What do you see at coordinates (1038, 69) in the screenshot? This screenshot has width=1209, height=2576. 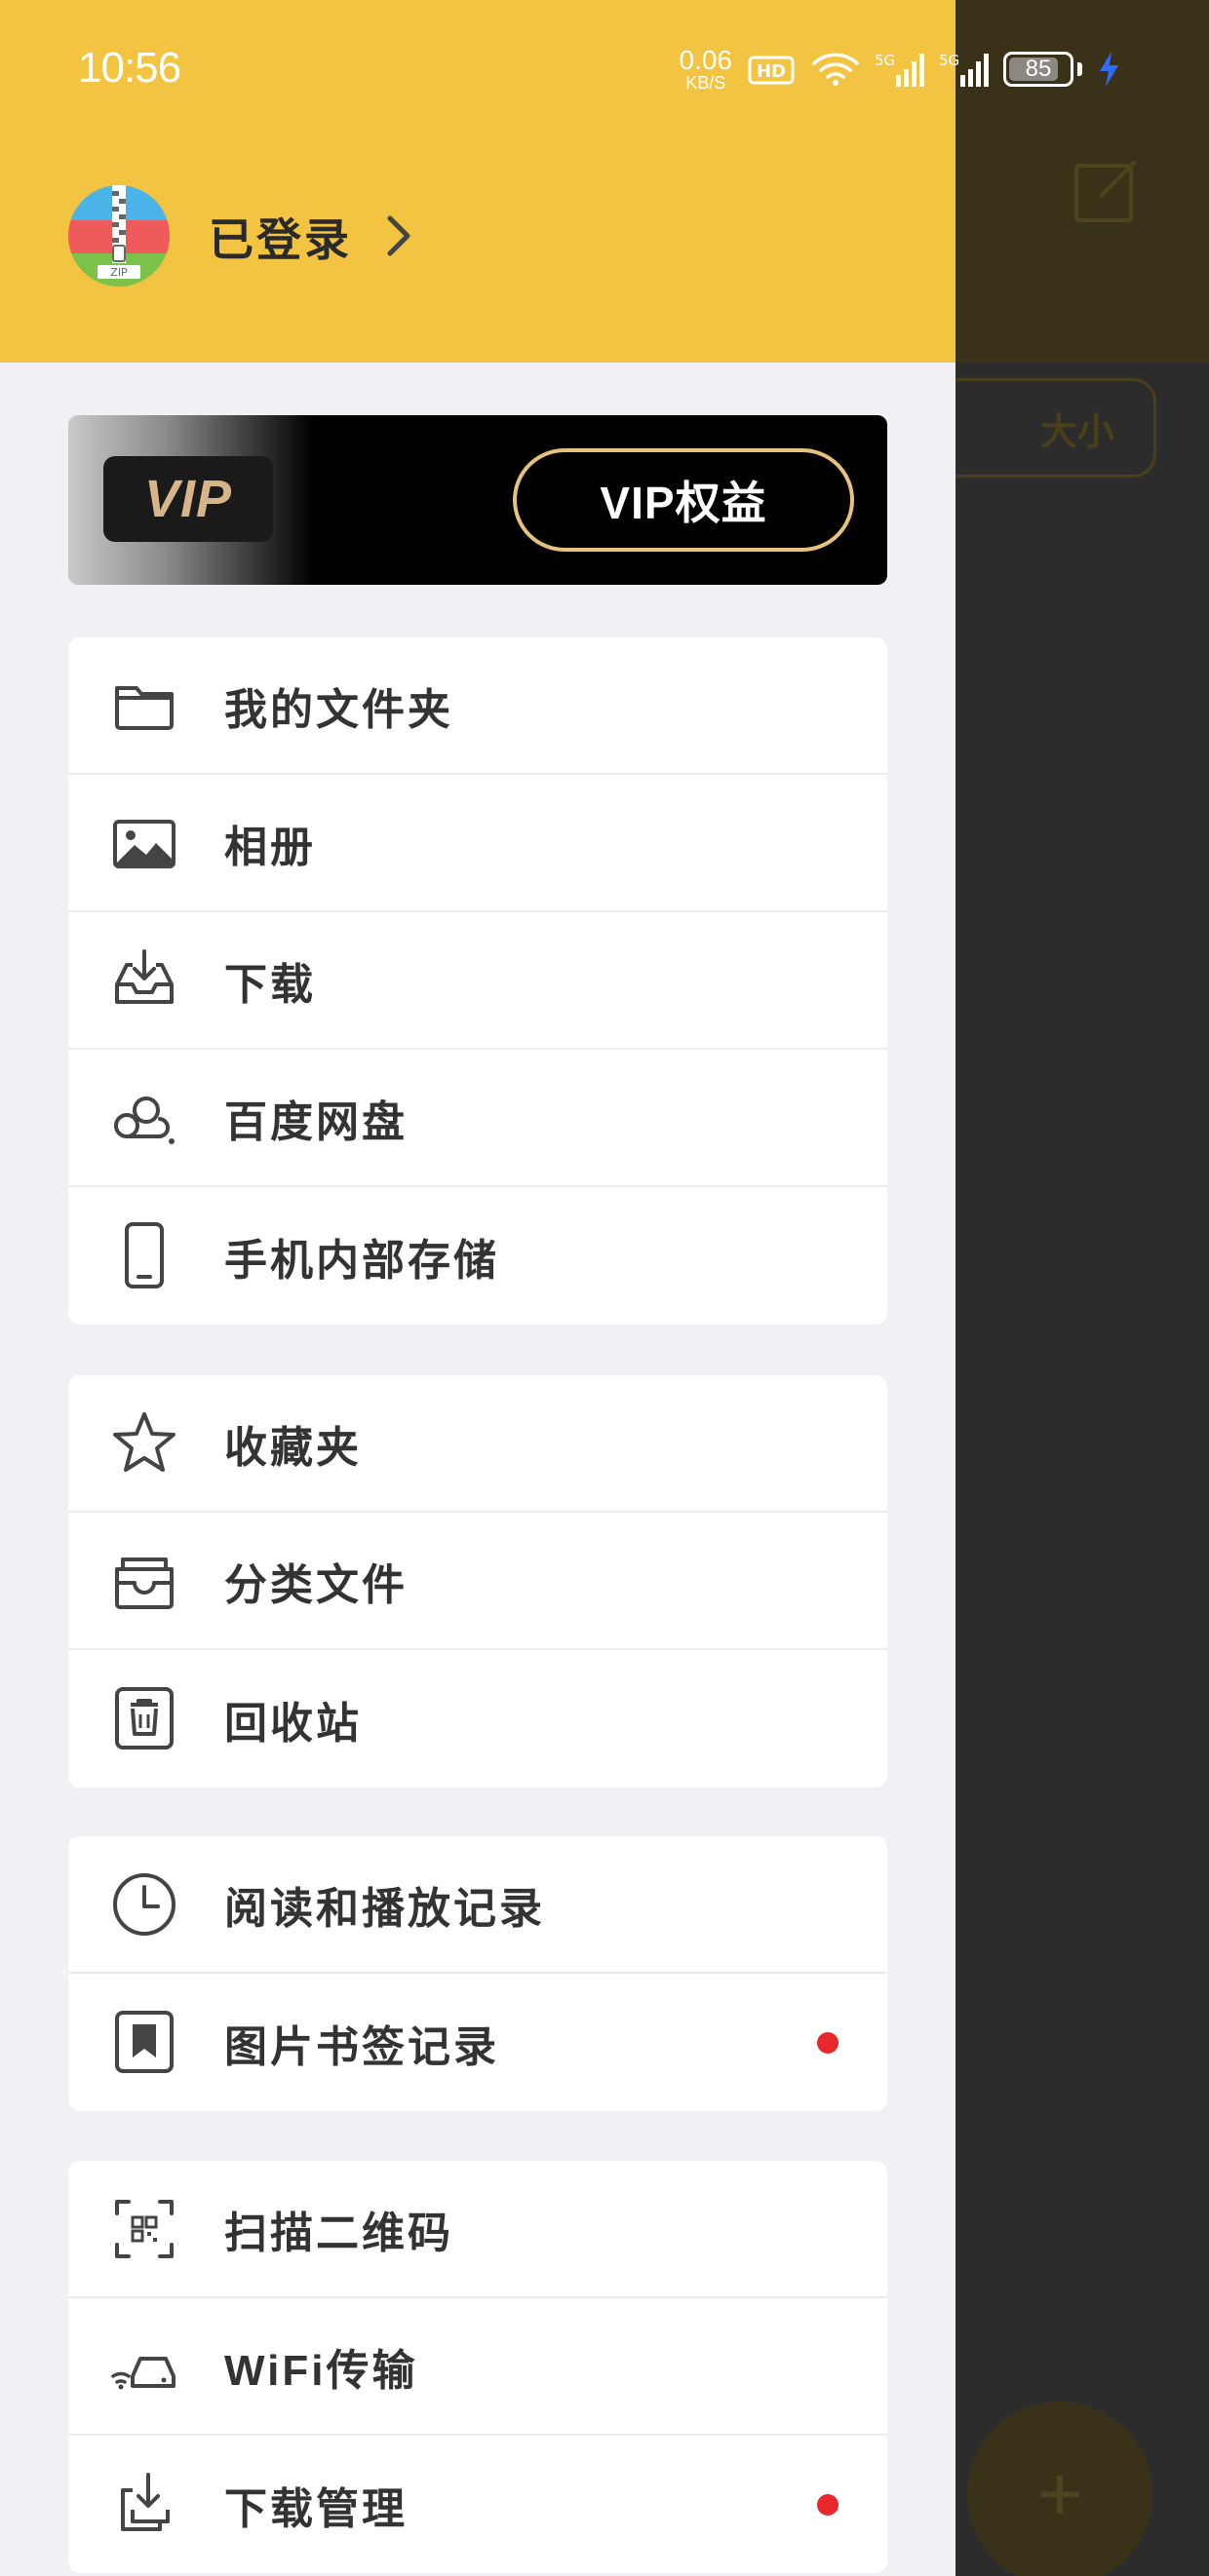 I see `battery-level: 85` at bounding box center [1038, 69].